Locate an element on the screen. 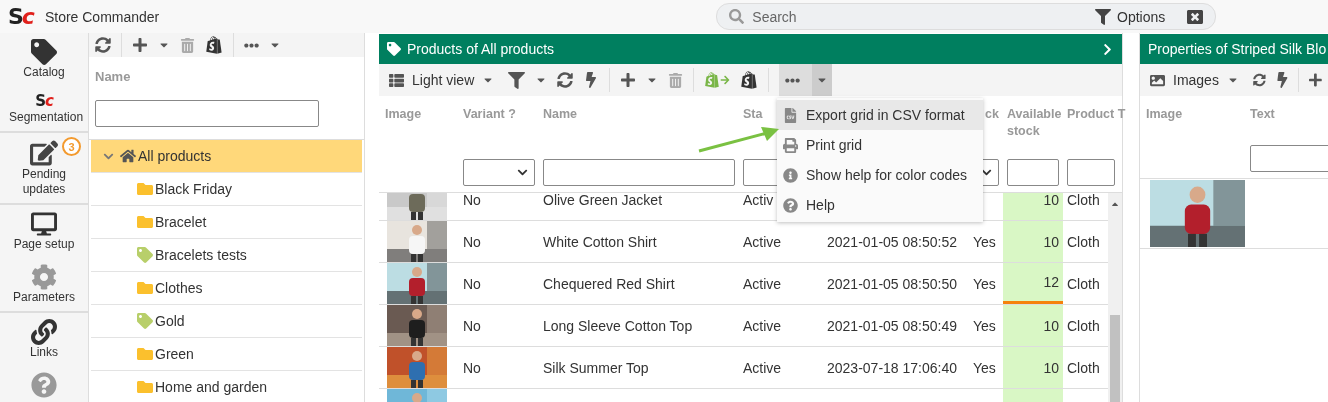 The height and width of the screenshot is (402, 1328). nav-item: Parameters is located at coordinates (44, 285).